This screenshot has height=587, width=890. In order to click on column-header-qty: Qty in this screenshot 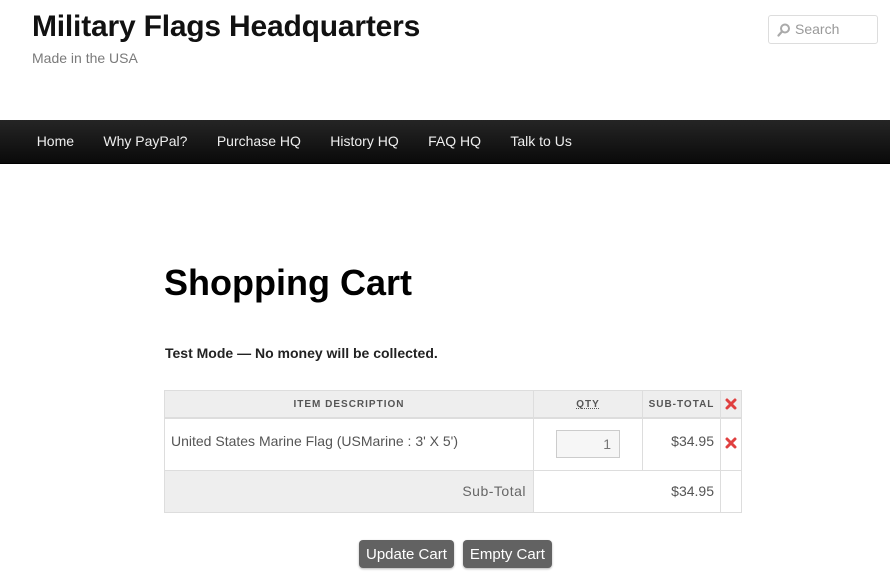, I will do `click(588, 404)`.